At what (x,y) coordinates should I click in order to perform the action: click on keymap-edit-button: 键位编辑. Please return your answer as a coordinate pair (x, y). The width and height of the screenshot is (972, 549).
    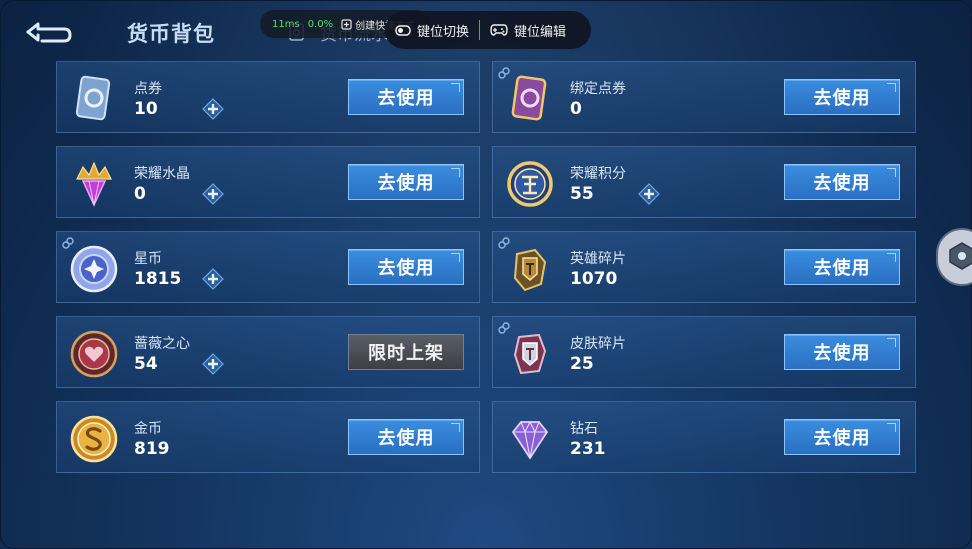
    Looking at the image, I should click on (528, 30).